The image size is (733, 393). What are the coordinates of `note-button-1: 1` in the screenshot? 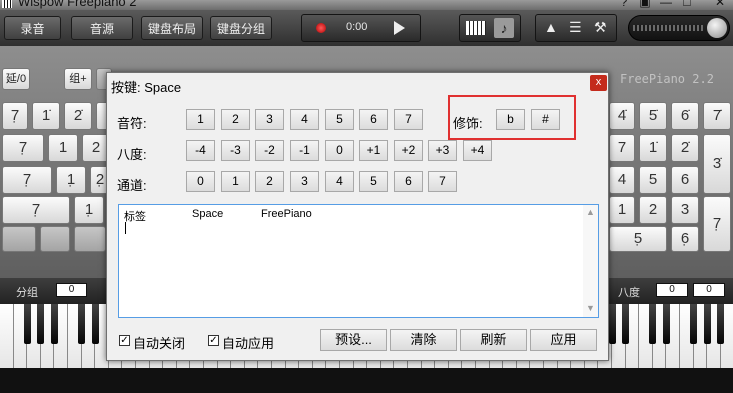 It's located at (200, 119).